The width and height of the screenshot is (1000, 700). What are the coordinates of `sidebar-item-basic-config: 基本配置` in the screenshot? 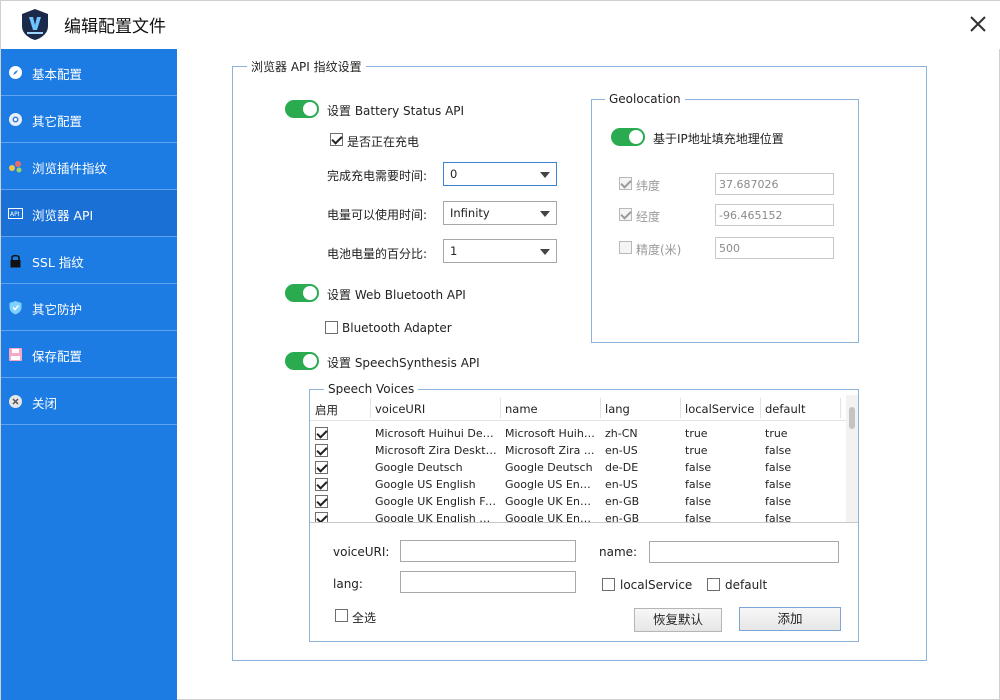 It's located at (89, 72).